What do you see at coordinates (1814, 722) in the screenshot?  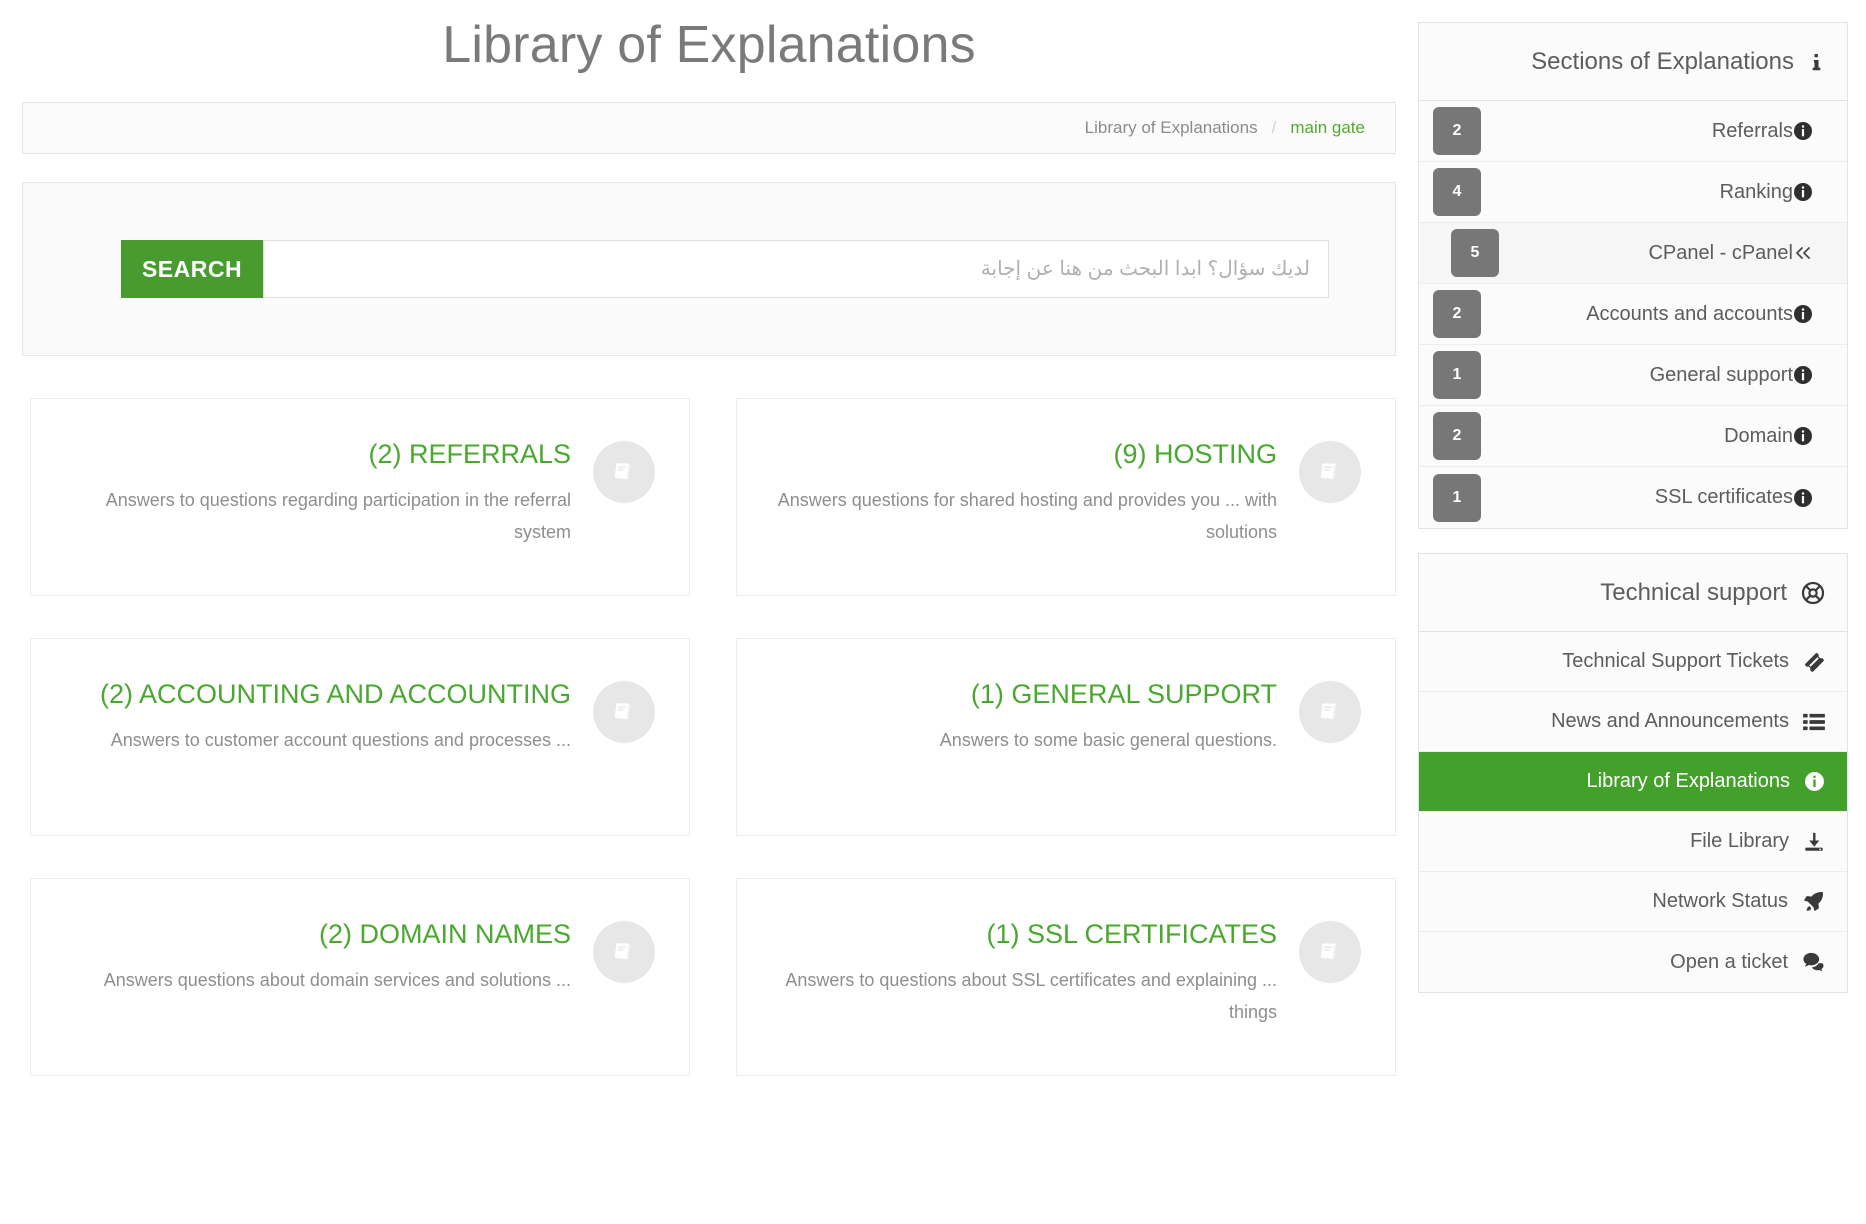 I see `list-icon` at bounding box center [1814, 722].